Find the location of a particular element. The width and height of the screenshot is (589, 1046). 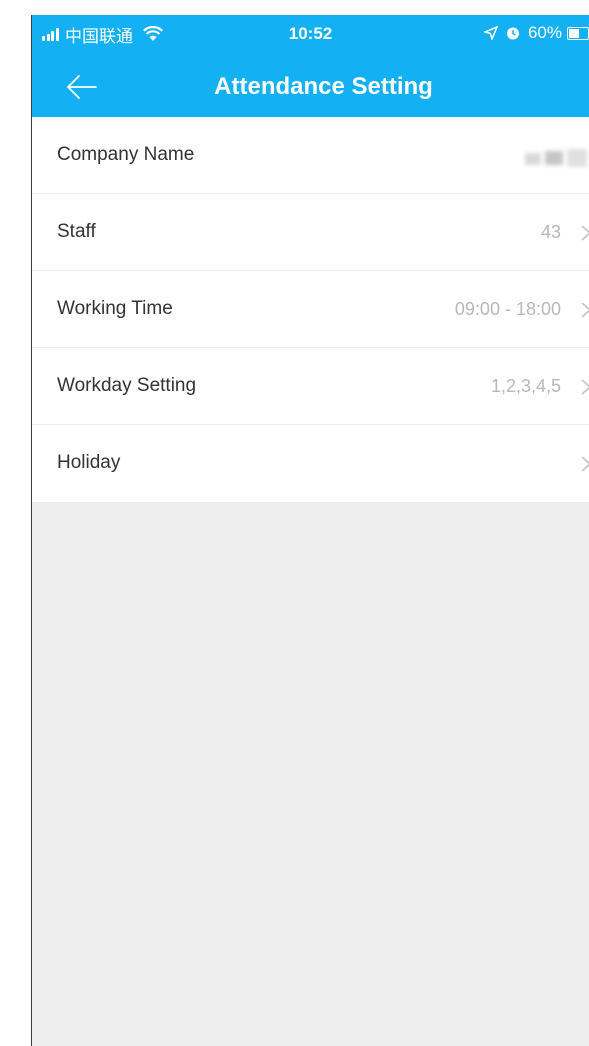

redacted-company-name is located at coordinates (554, 159).